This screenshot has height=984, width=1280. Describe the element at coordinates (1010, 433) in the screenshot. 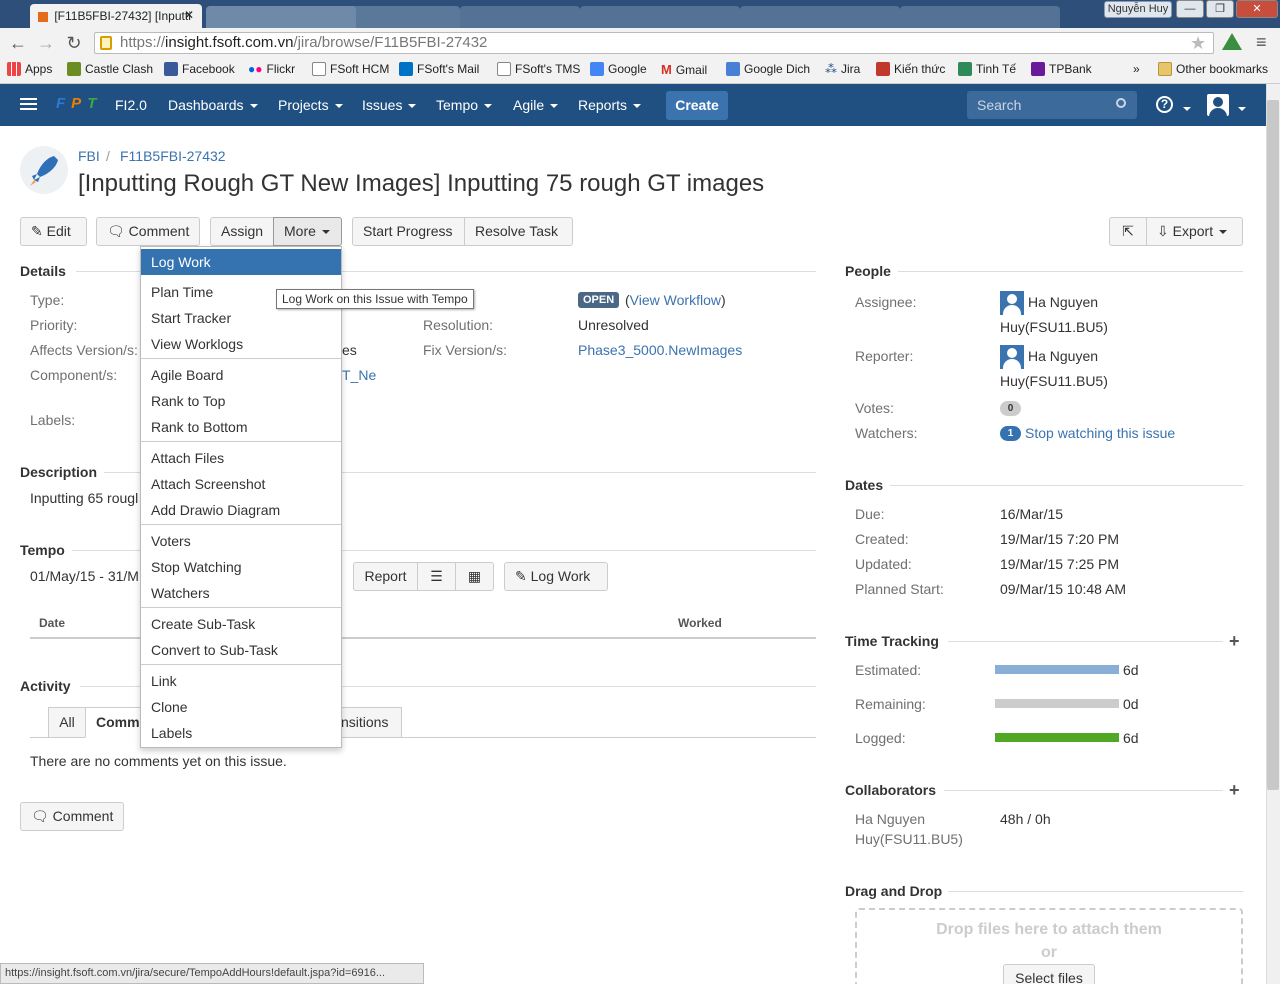

I see `watchers-count-badge: 1` at that location.